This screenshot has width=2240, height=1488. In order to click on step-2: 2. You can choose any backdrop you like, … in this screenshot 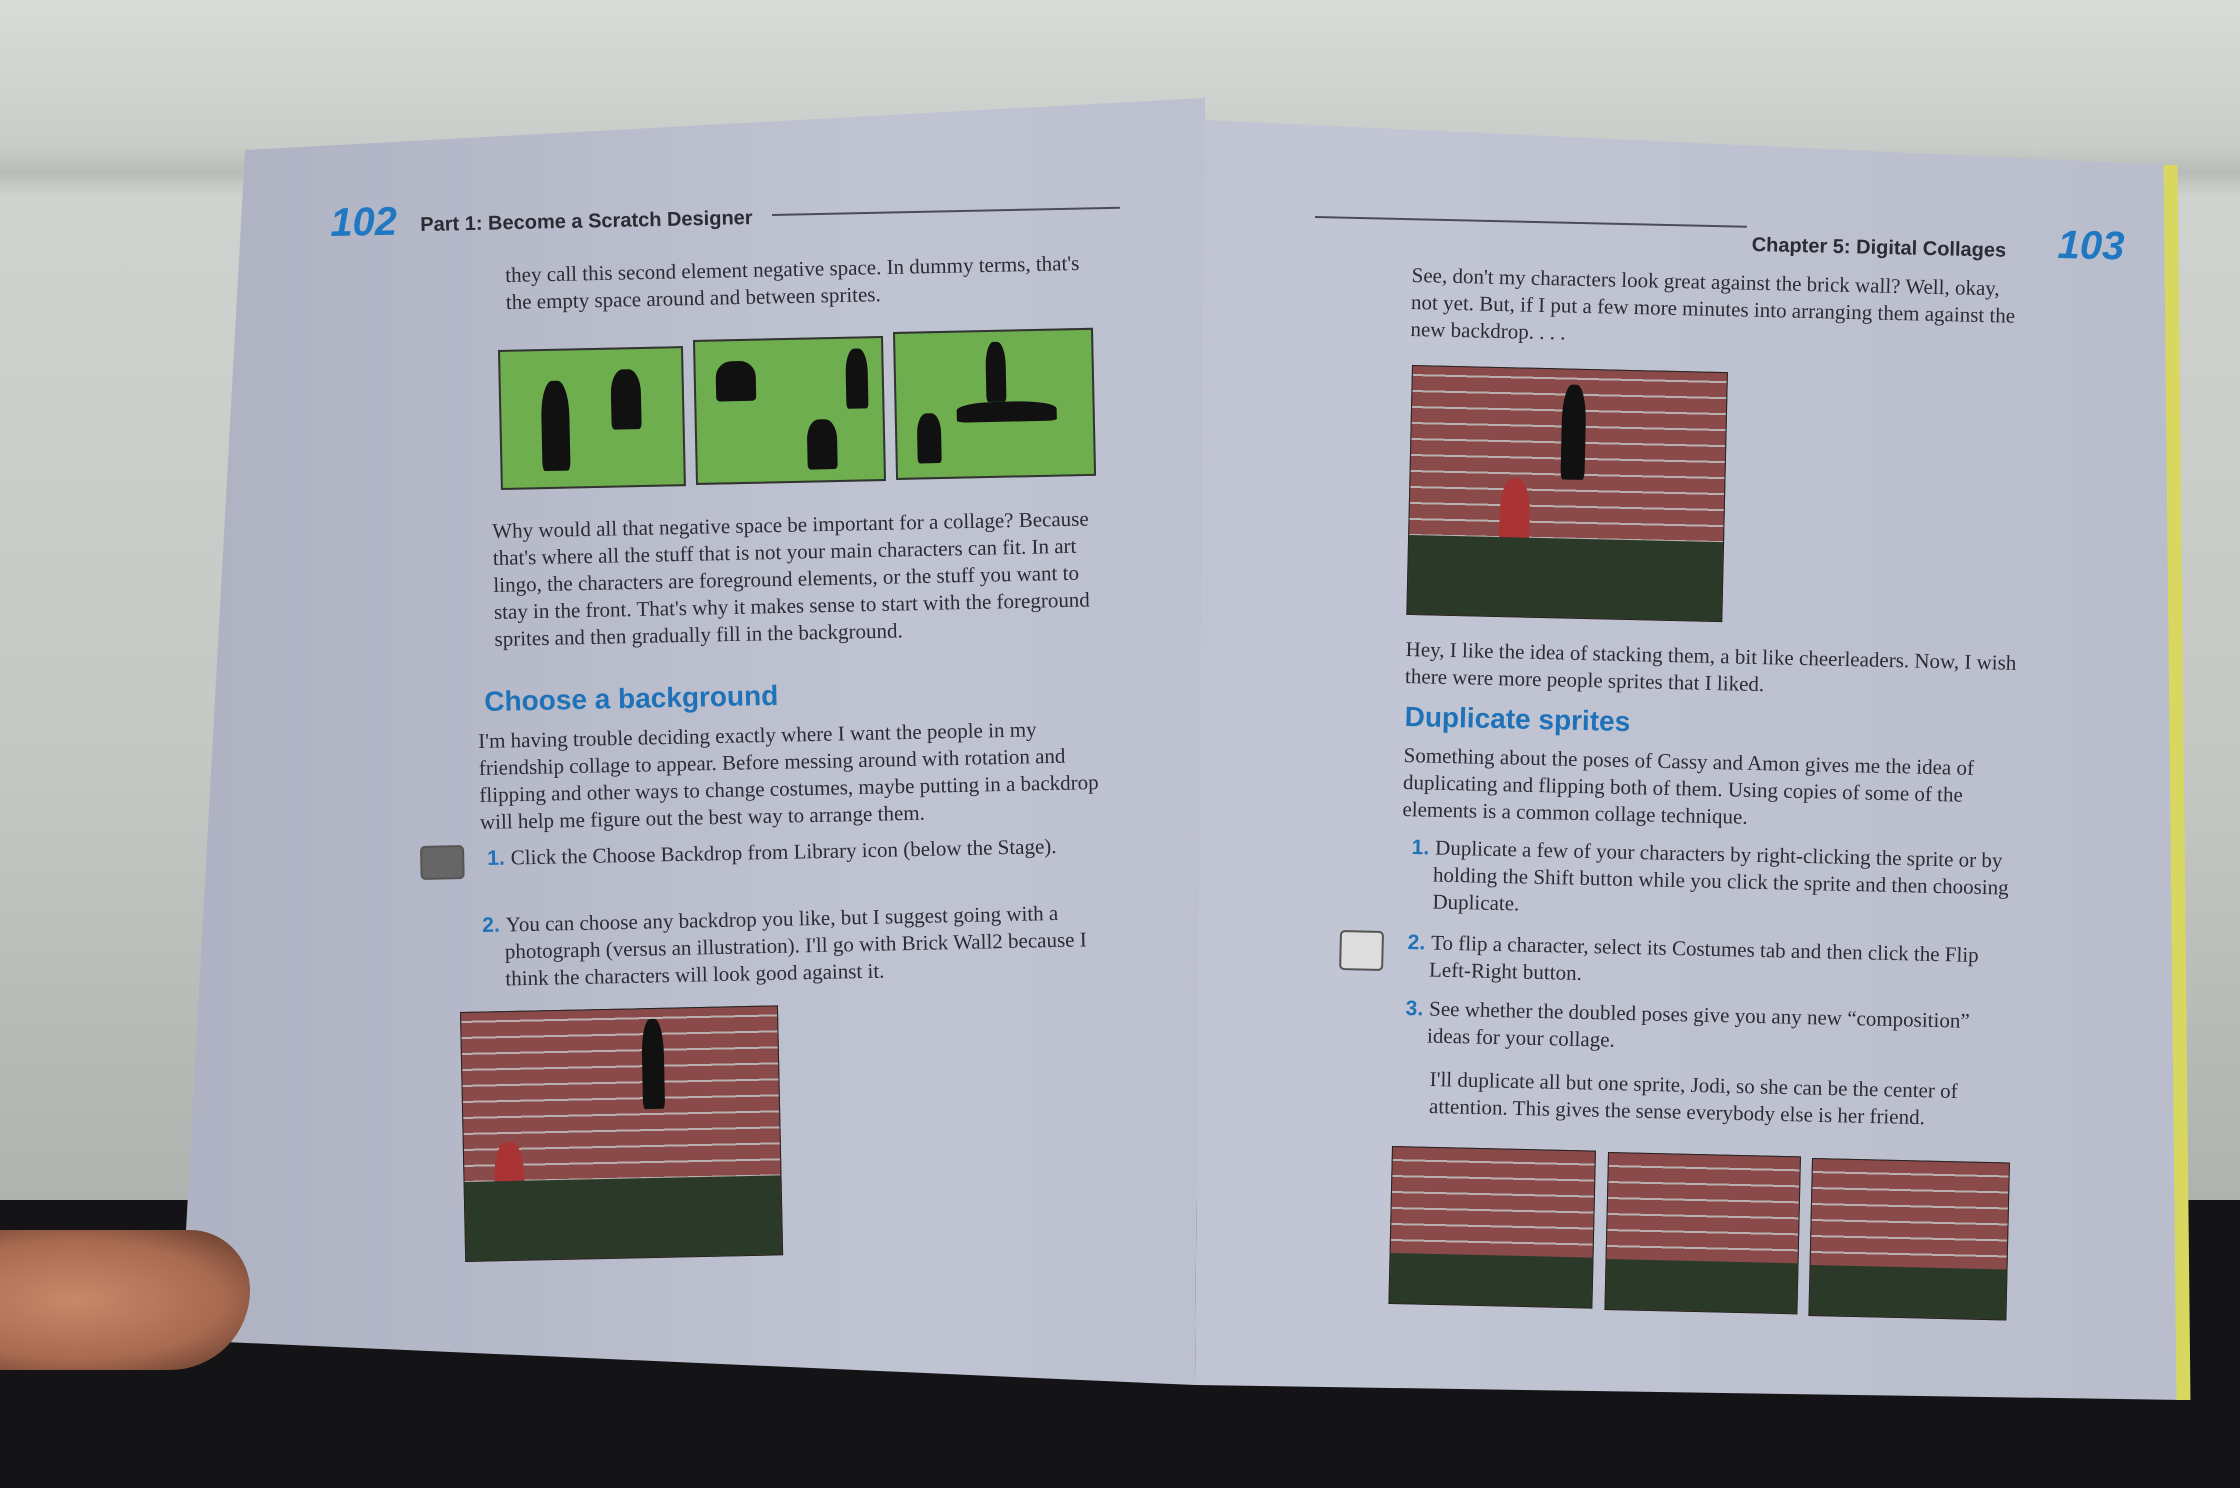, I will do `click(793, 946)`.